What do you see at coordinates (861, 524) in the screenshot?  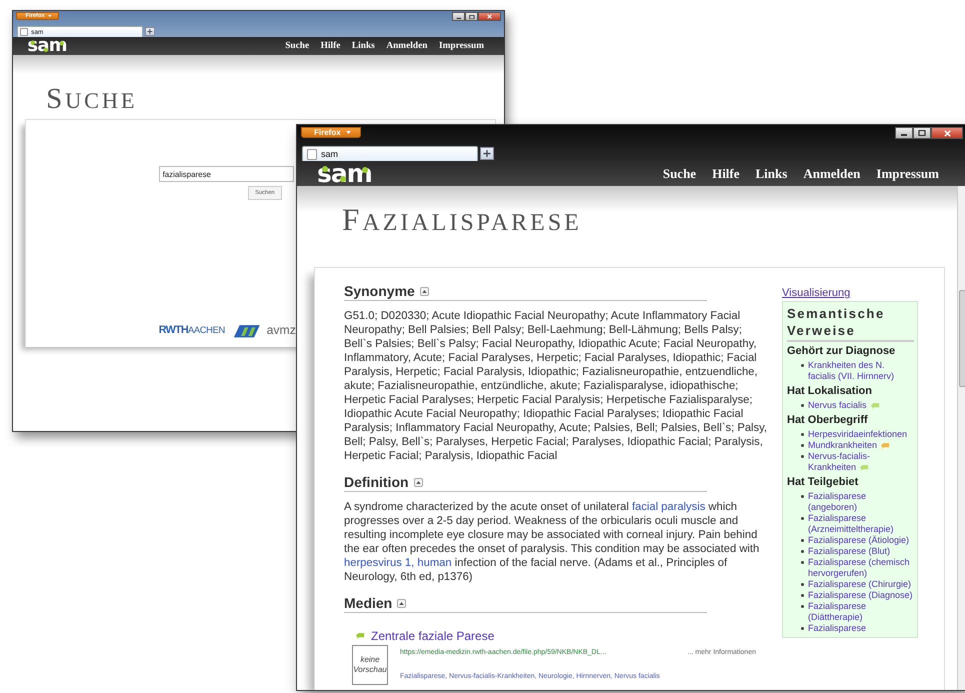 I see `term-link: Fazialisparese (Arzneimitteltherapie)` at bounding box center [861, 524].